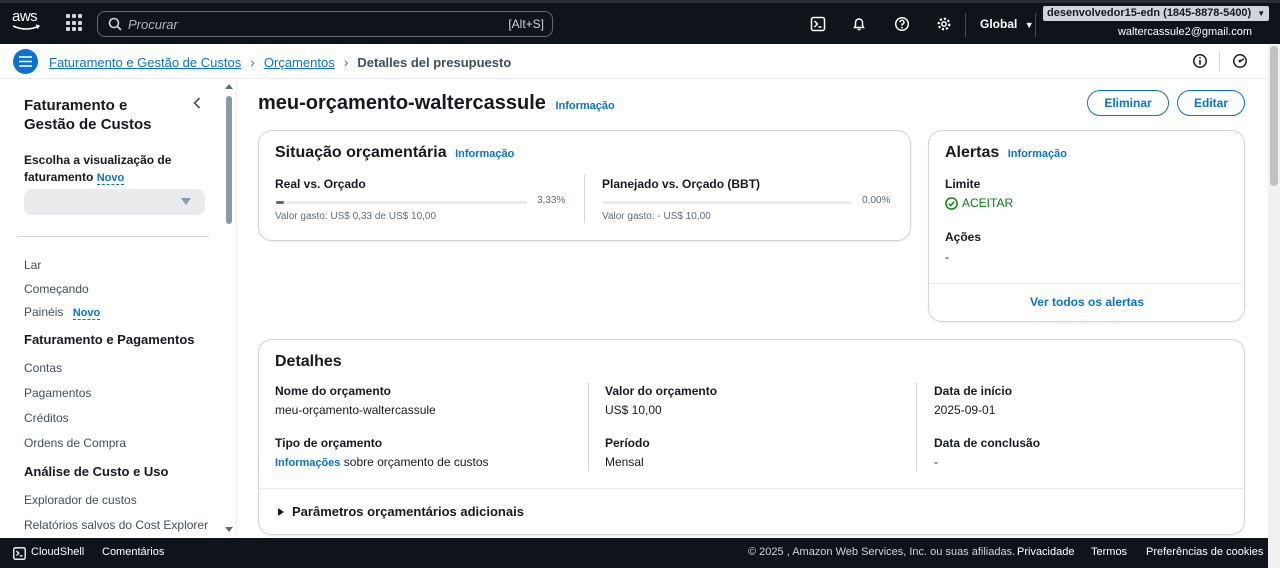  Describe the element at coordinates (818, 24) in the screenshot. I see `cloudshell-icon` at that location.